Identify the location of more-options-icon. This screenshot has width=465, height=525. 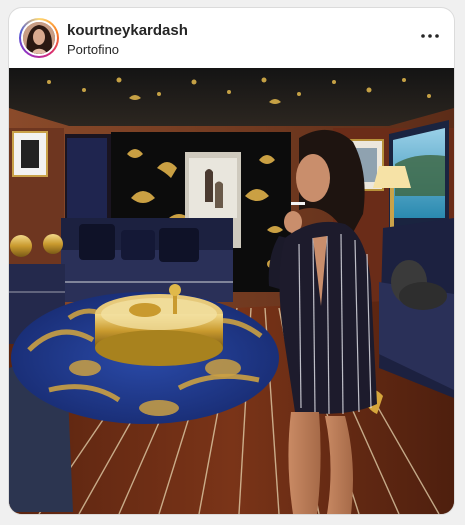
(430, 36).